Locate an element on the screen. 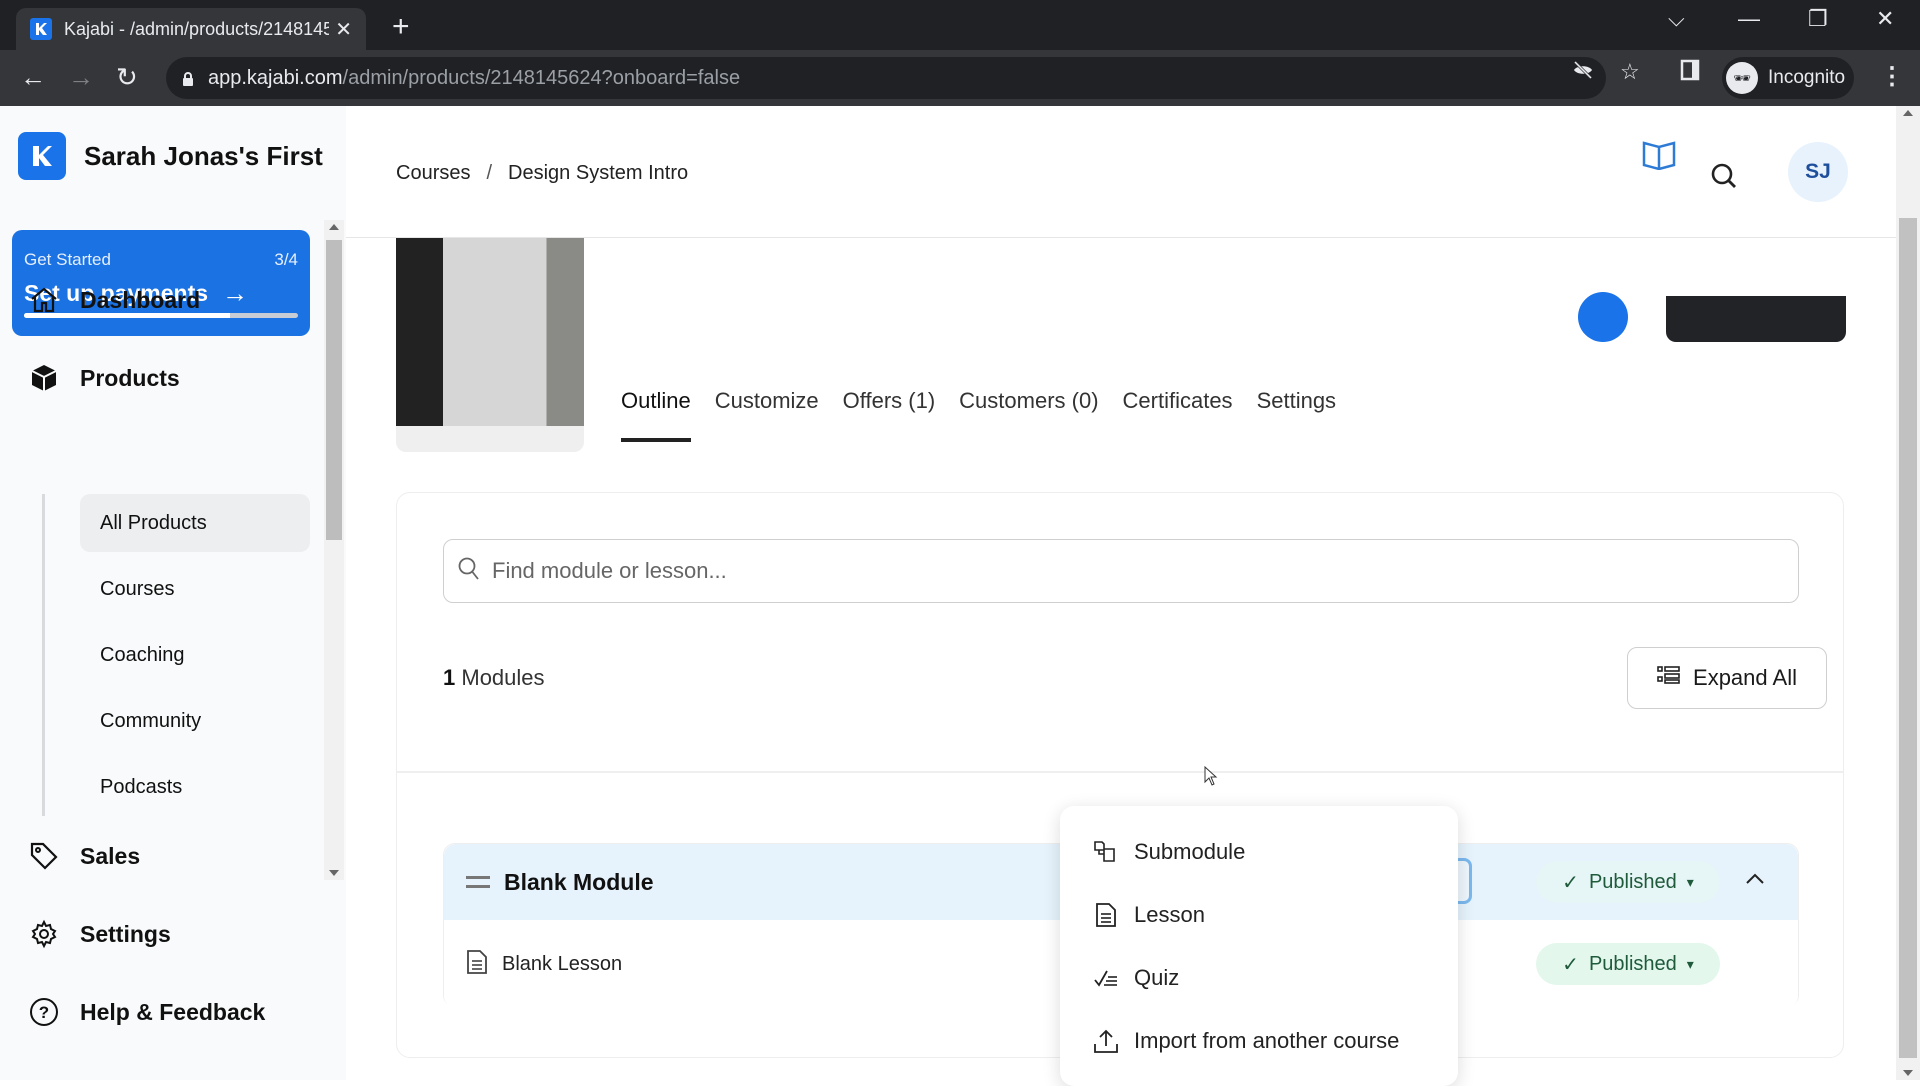  page-scrollbar is located at coordinates (1908, 593).